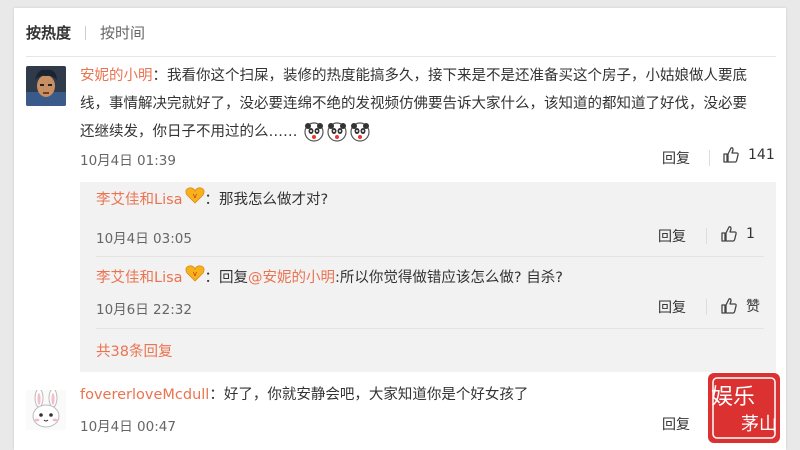 Image resolution: width=800 pixels, height=450 pixels. I want to click on like-button: 141, so click(748, 155).